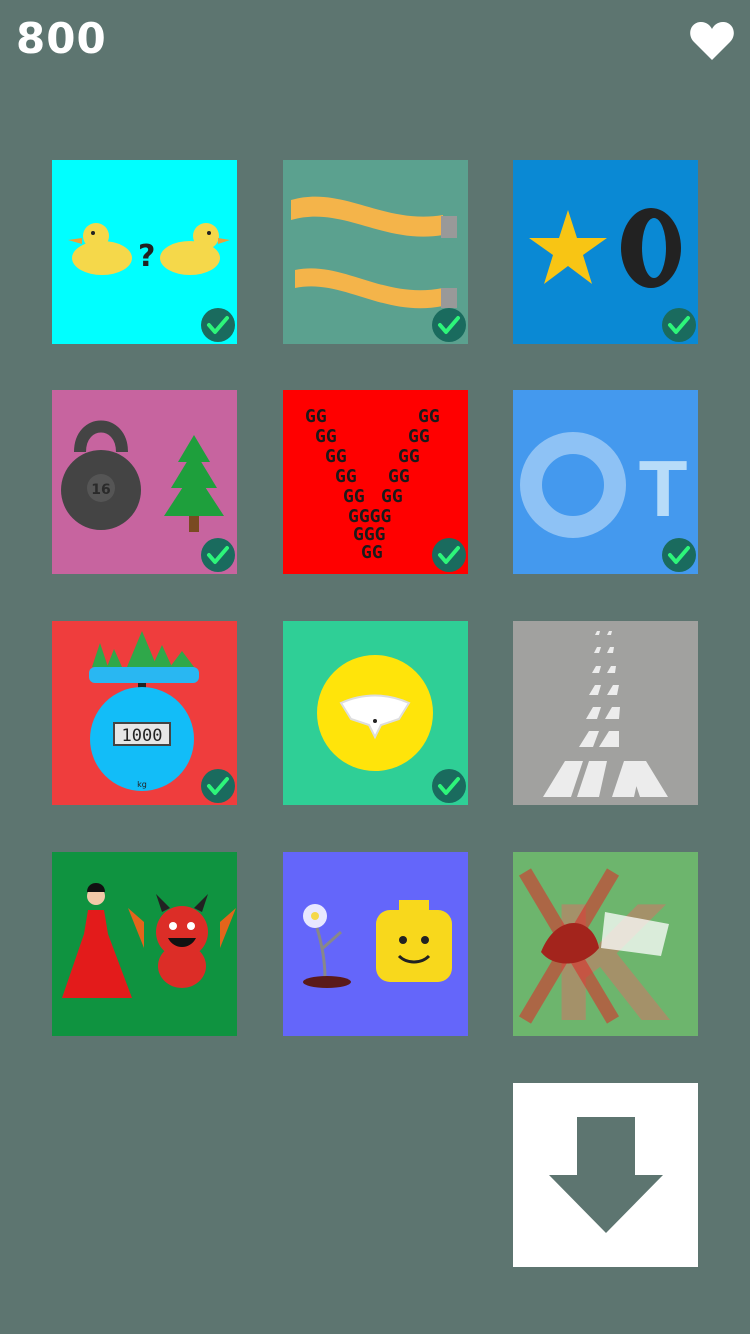 This screenshot has height=1334, width=750. Describe the element at coordinates (142, 784) in the screenshot. I see `svg-text: kg` at that location.